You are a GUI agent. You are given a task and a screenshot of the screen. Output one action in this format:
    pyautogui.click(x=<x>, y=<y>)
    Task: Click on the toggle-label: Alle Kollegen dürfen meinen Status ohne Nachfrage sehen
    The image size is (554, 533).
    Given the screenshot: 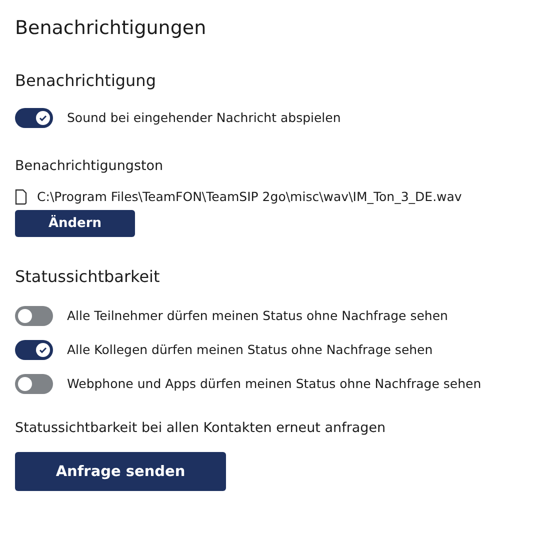 What is the action you would take?
    pyautogui.click(x=250, y=350)
    